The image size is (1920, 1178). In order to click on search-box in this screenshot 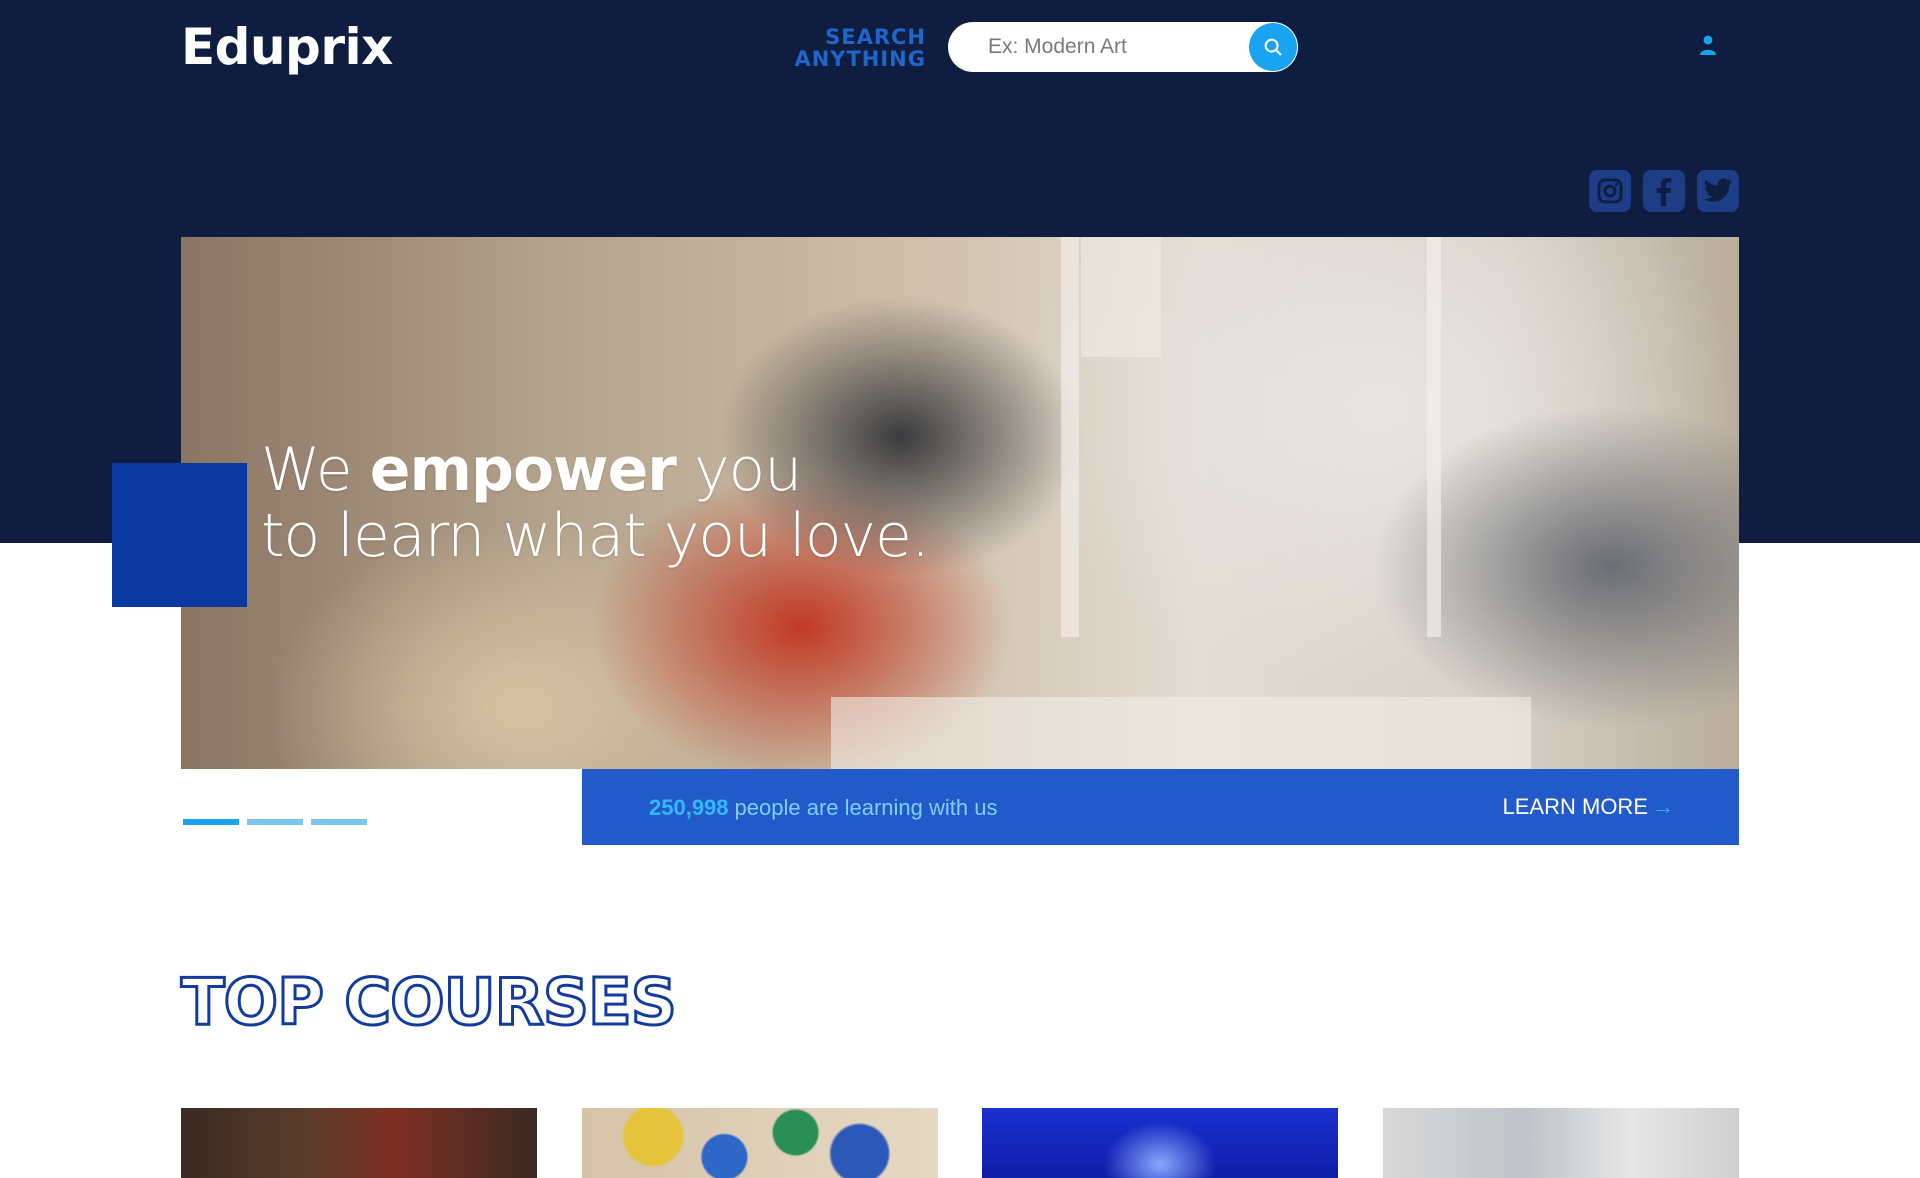, I will do `click(1123, 47)`.